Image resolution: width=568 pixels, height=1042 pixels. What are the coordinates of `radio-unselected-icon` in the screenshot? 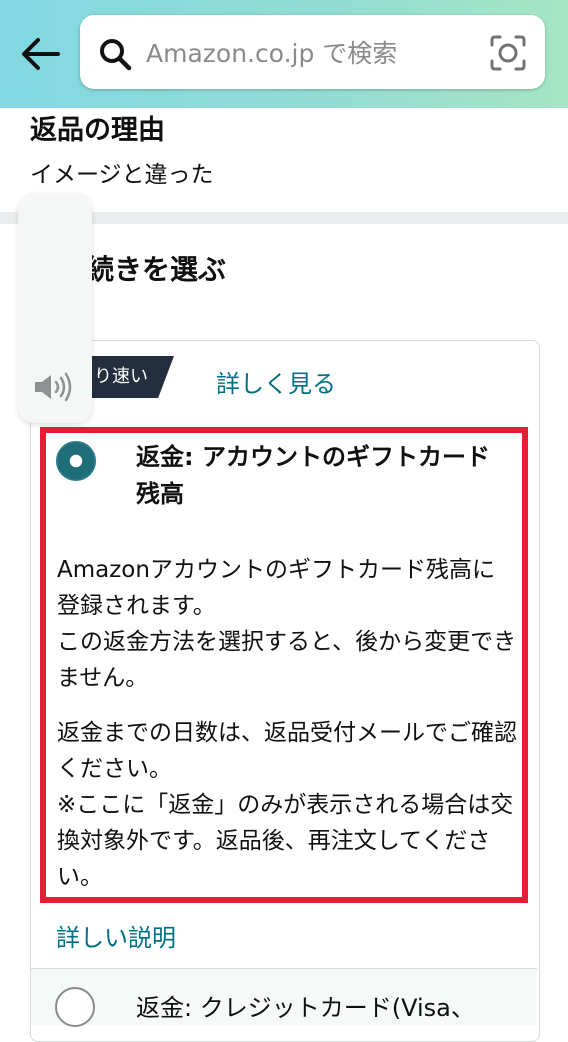 It's located at (75, 1007).